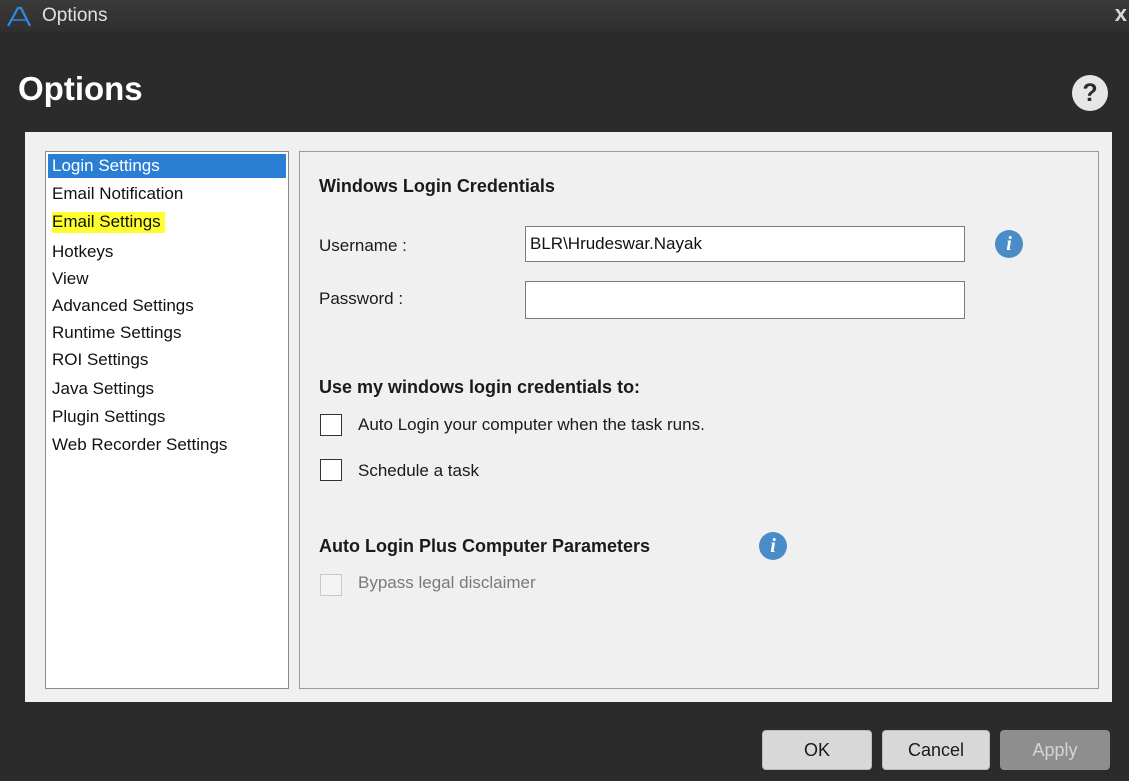 The height and width of the screenshot is (781, 1129). What do you see at coordinates (331, 585) in the screenshot?
I see `bypass-disclaimer-checkbox` at bounding box center [331, 585].